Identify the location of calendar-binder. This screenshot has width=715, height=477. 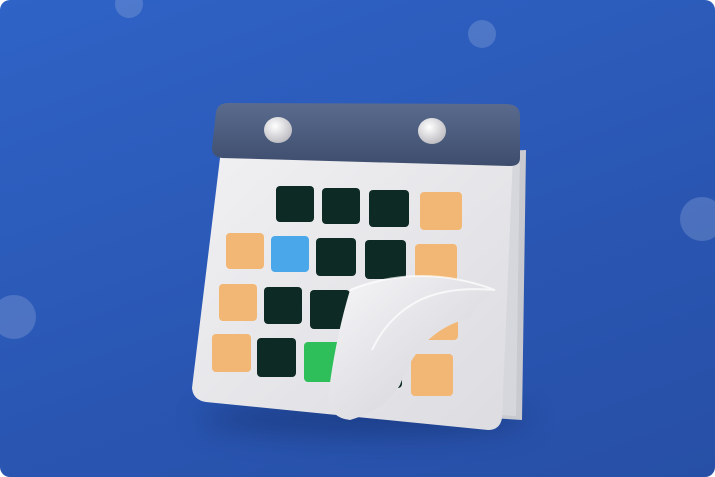
(366, 134).